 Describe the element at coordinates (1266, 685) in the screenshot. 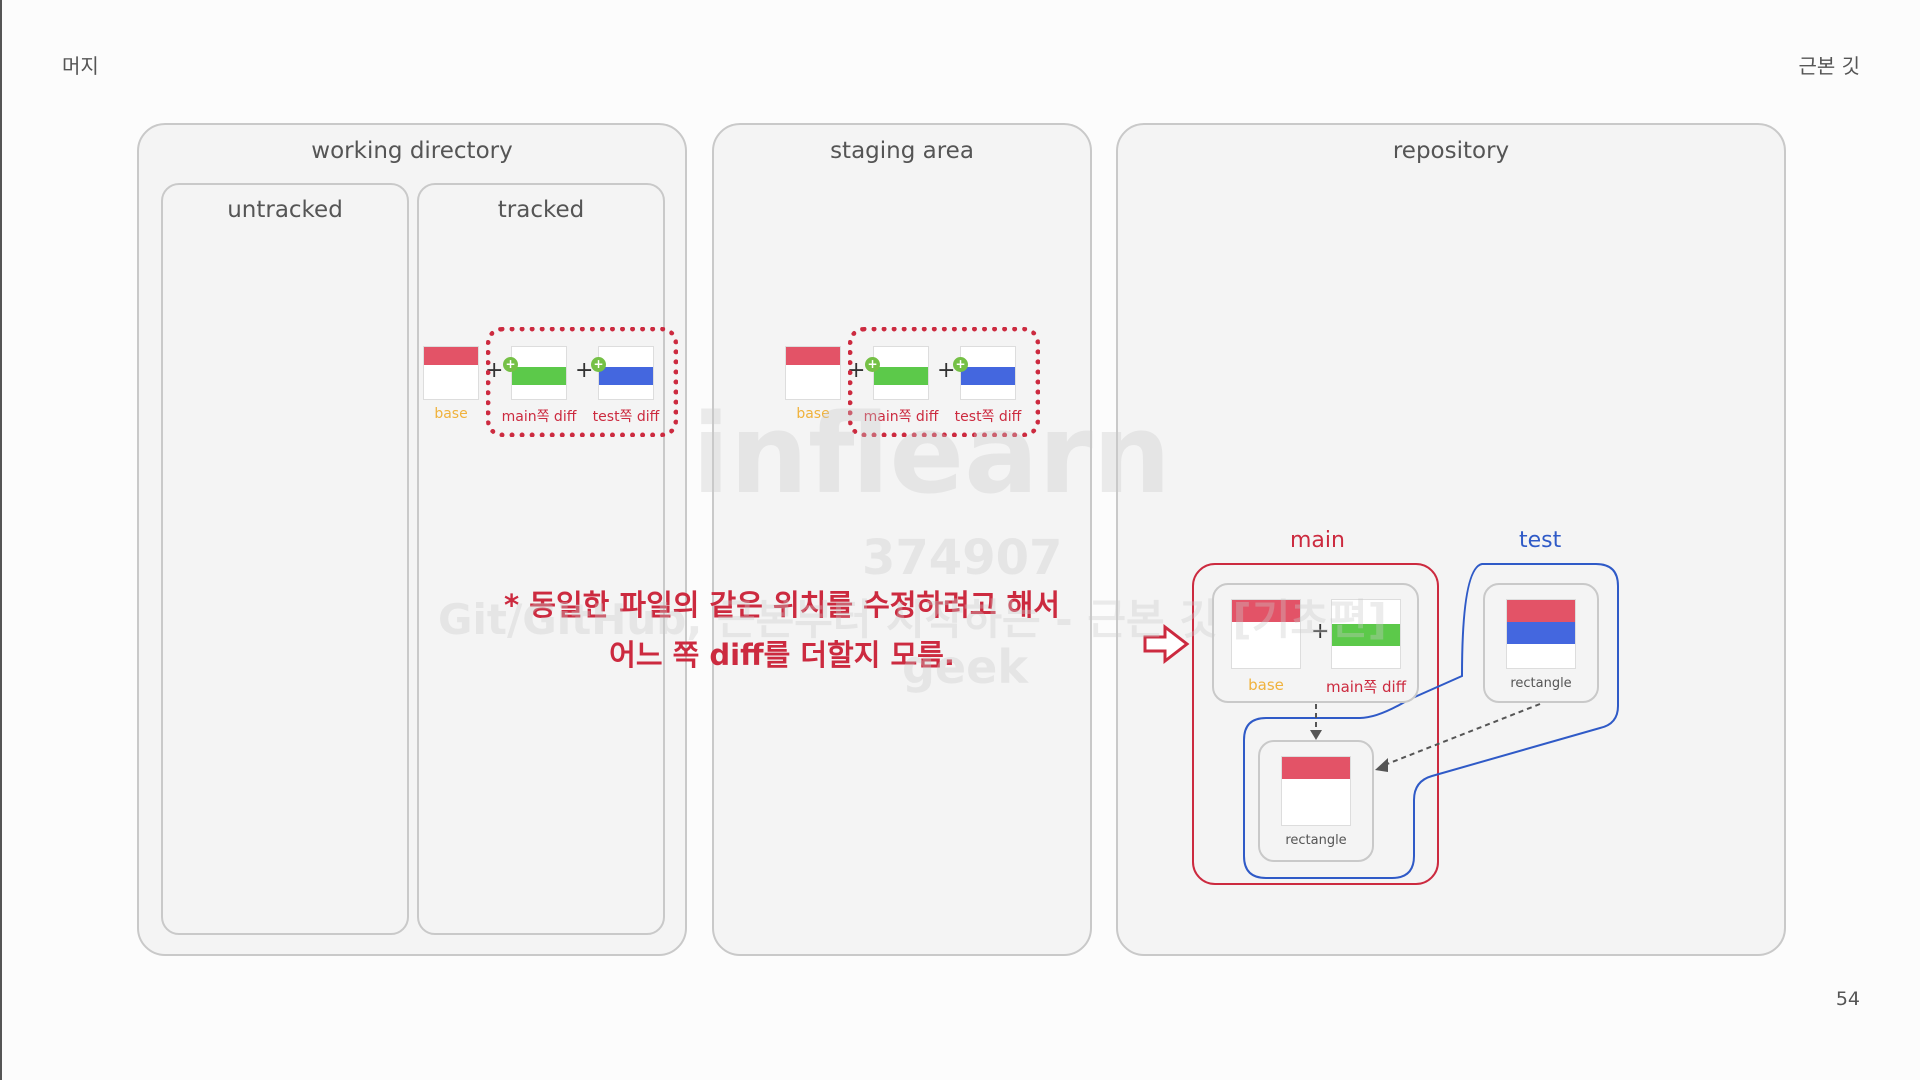

I see `file-base-label: base` at that location.